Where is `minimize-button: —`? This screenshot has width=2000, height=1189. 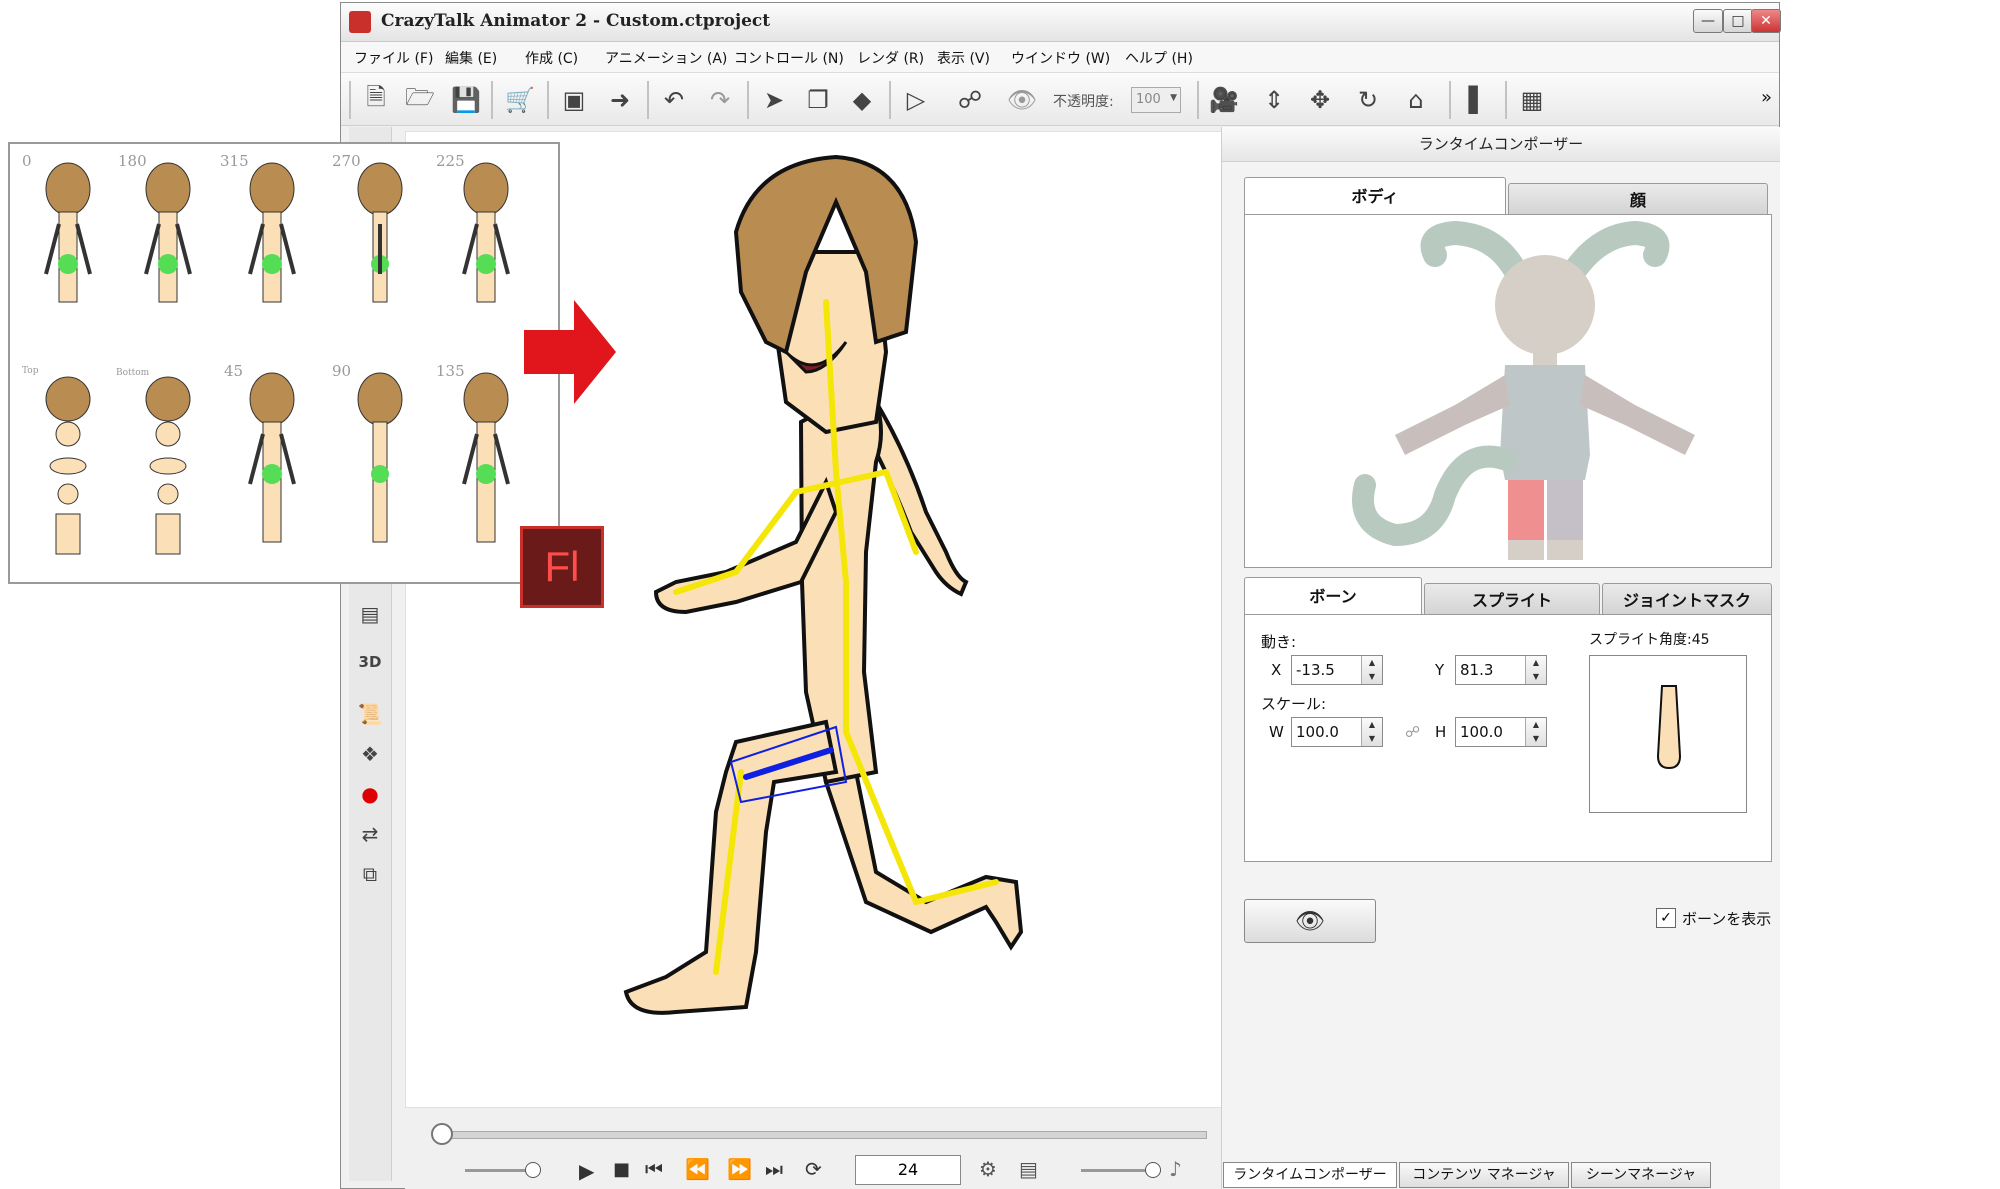 minimize-button: — is located at coordinates (1708, 21).